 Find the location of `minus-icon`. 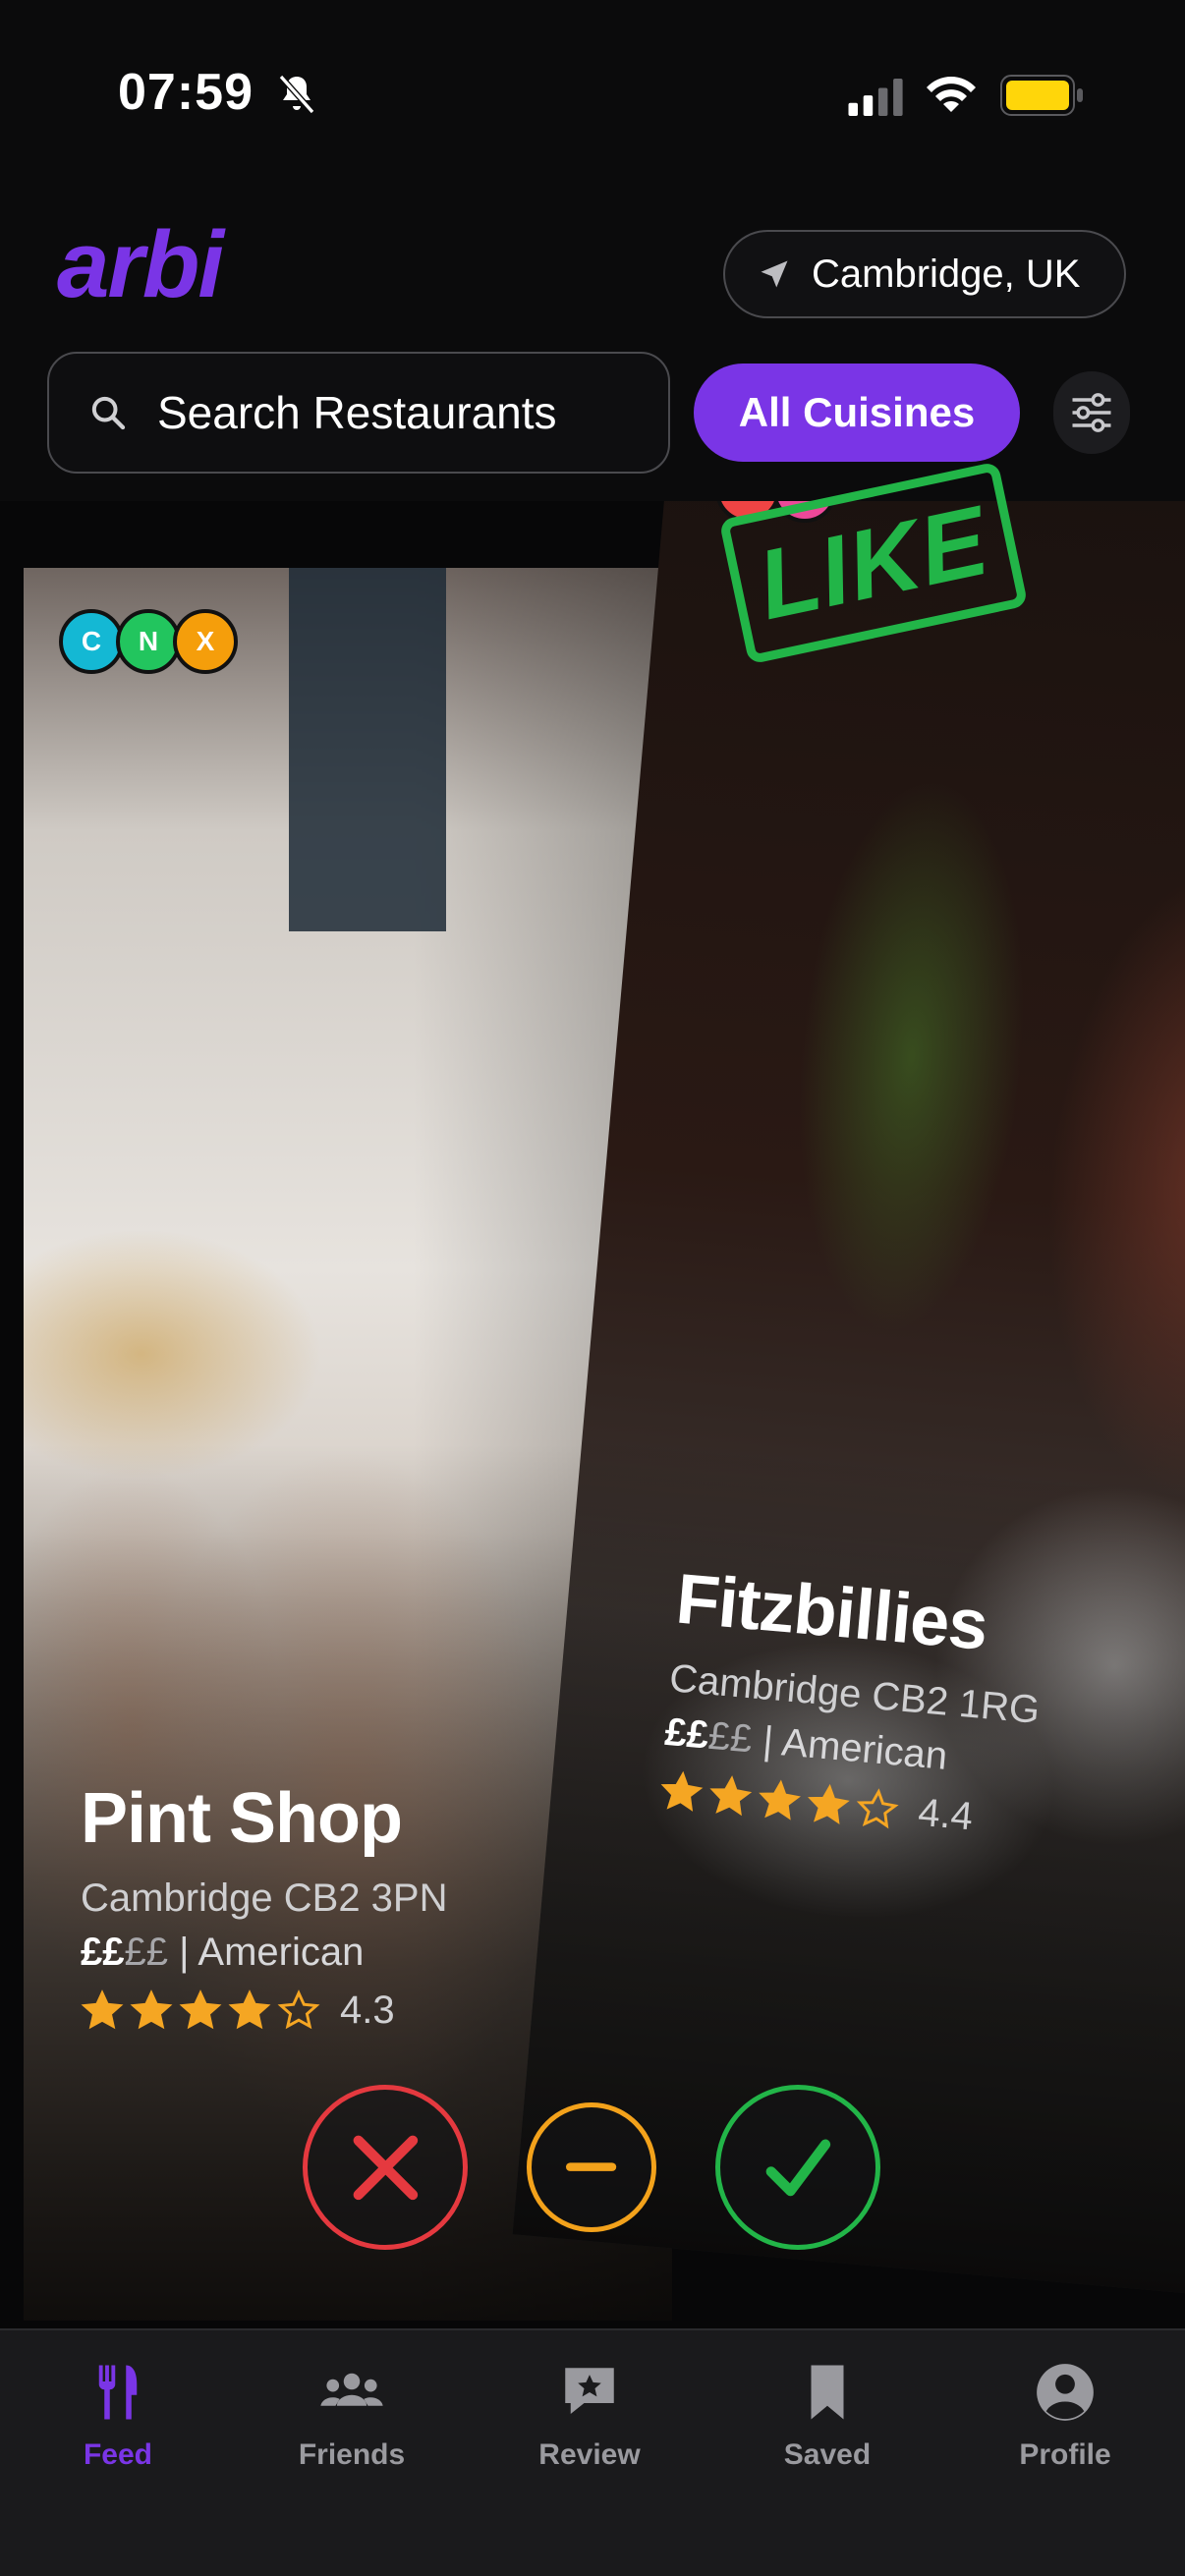

minus-icon is located at coordinates (592, 2167).